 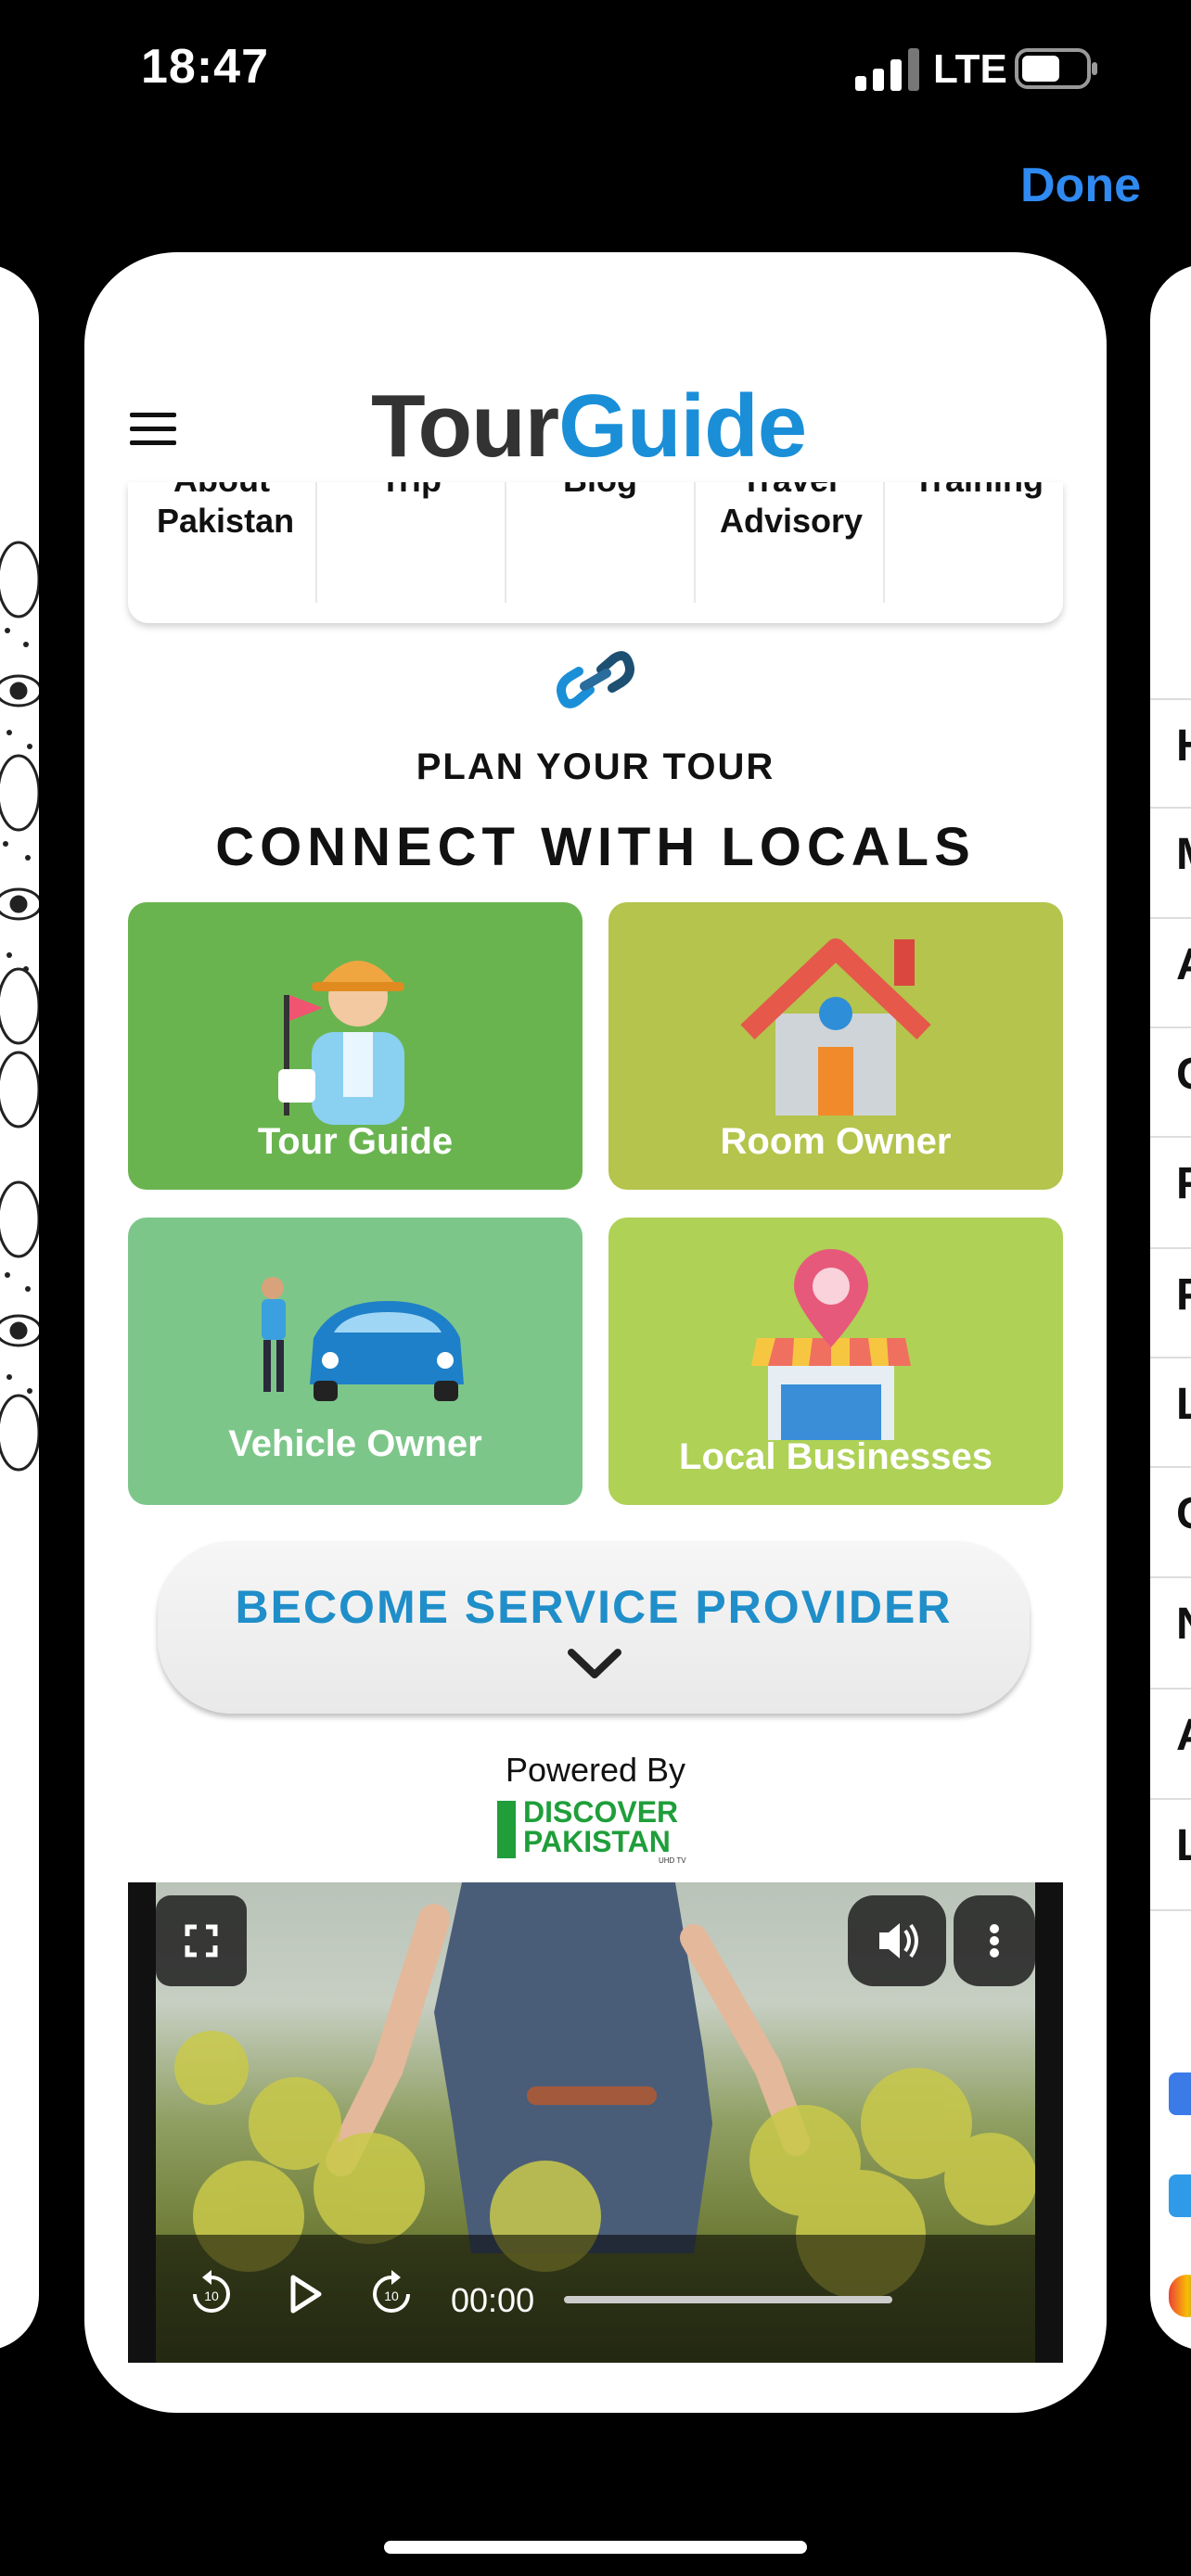 What do you see at coordinates (970, 69) in the screenshot?
I see `network-type: LTE` at bounding box center [970, 69].